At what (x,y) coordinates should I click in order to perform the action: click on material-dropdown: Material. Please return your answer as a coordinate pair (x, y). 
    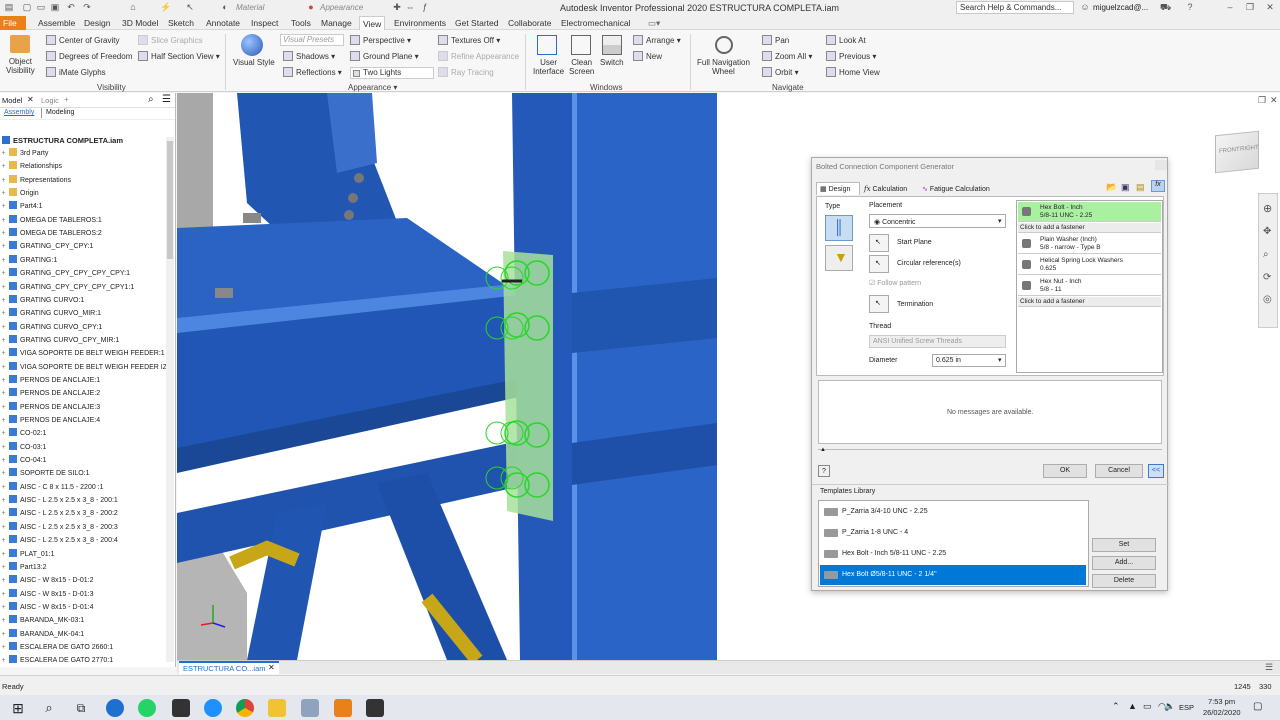
    Looking at the image, I should click on (250, 7).